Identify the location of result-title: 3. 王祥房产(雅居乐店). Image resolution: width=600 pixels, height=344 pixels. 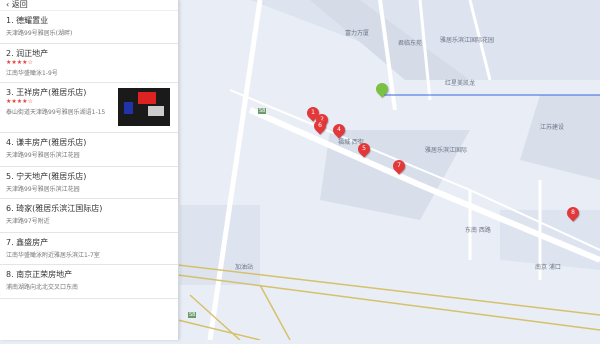
(46, 92).